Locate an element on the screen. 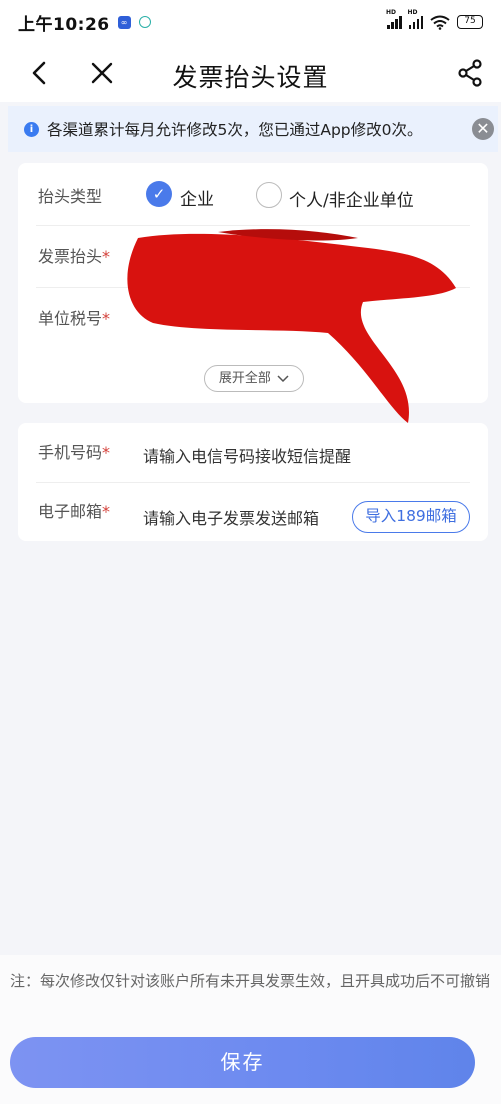 This screenshot has width=501, height=1104. notice-close-icon: ✕ is located at coordinates (483, 129).